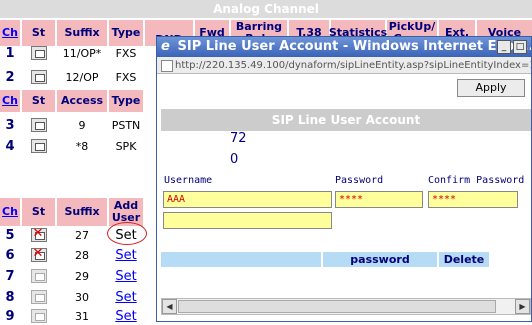  I want to click on column-password: password, so click(380, 259).